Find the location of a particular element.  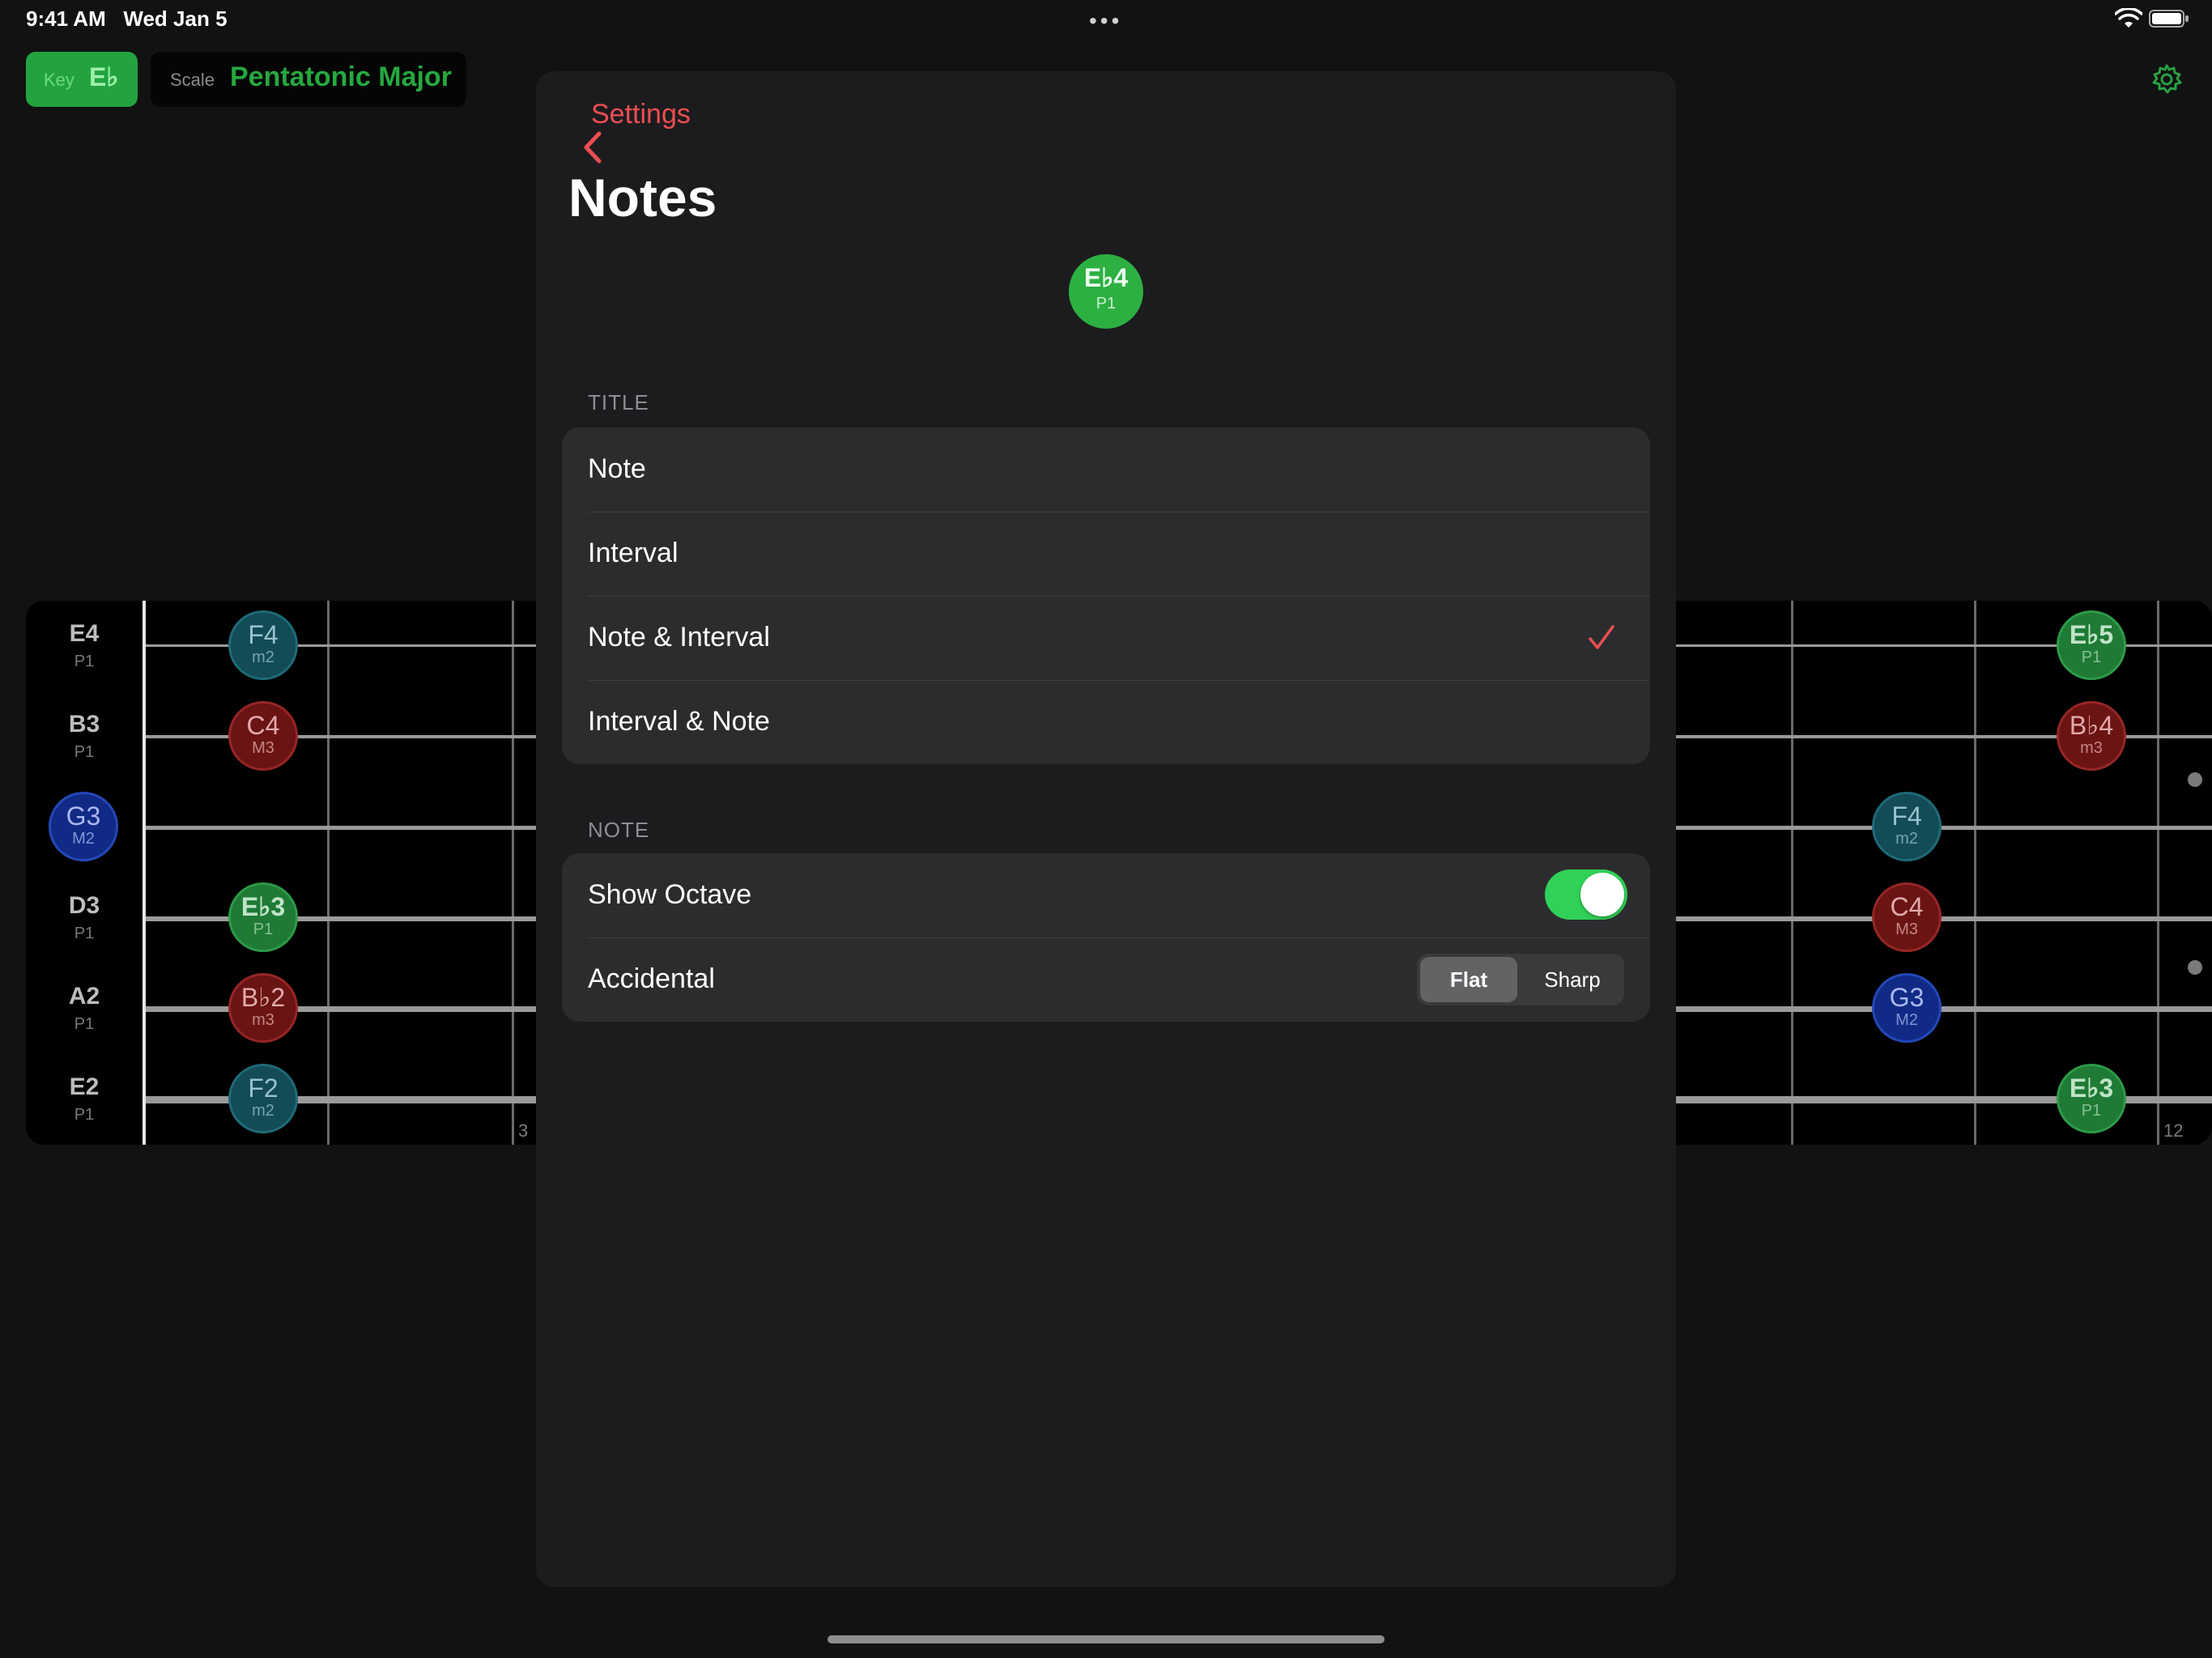

status-bar-time: 9:41 AM Wed Jan 5 is located at coordinates (127, 19).